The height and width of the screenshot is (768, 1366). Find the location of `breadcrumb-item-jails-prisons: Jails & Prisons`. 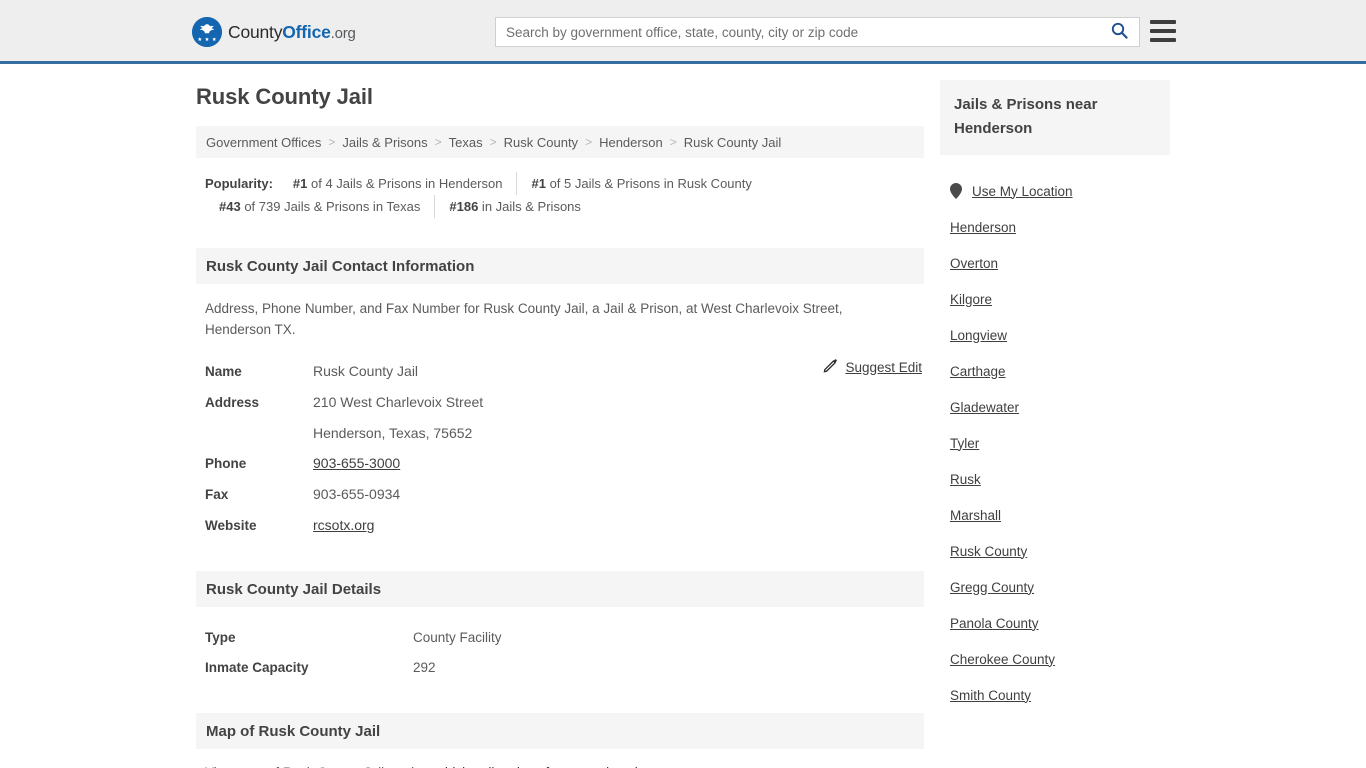

breadcrumb-item-jails-prisons: Jails & Prisons is located at coordinates (384, 142).